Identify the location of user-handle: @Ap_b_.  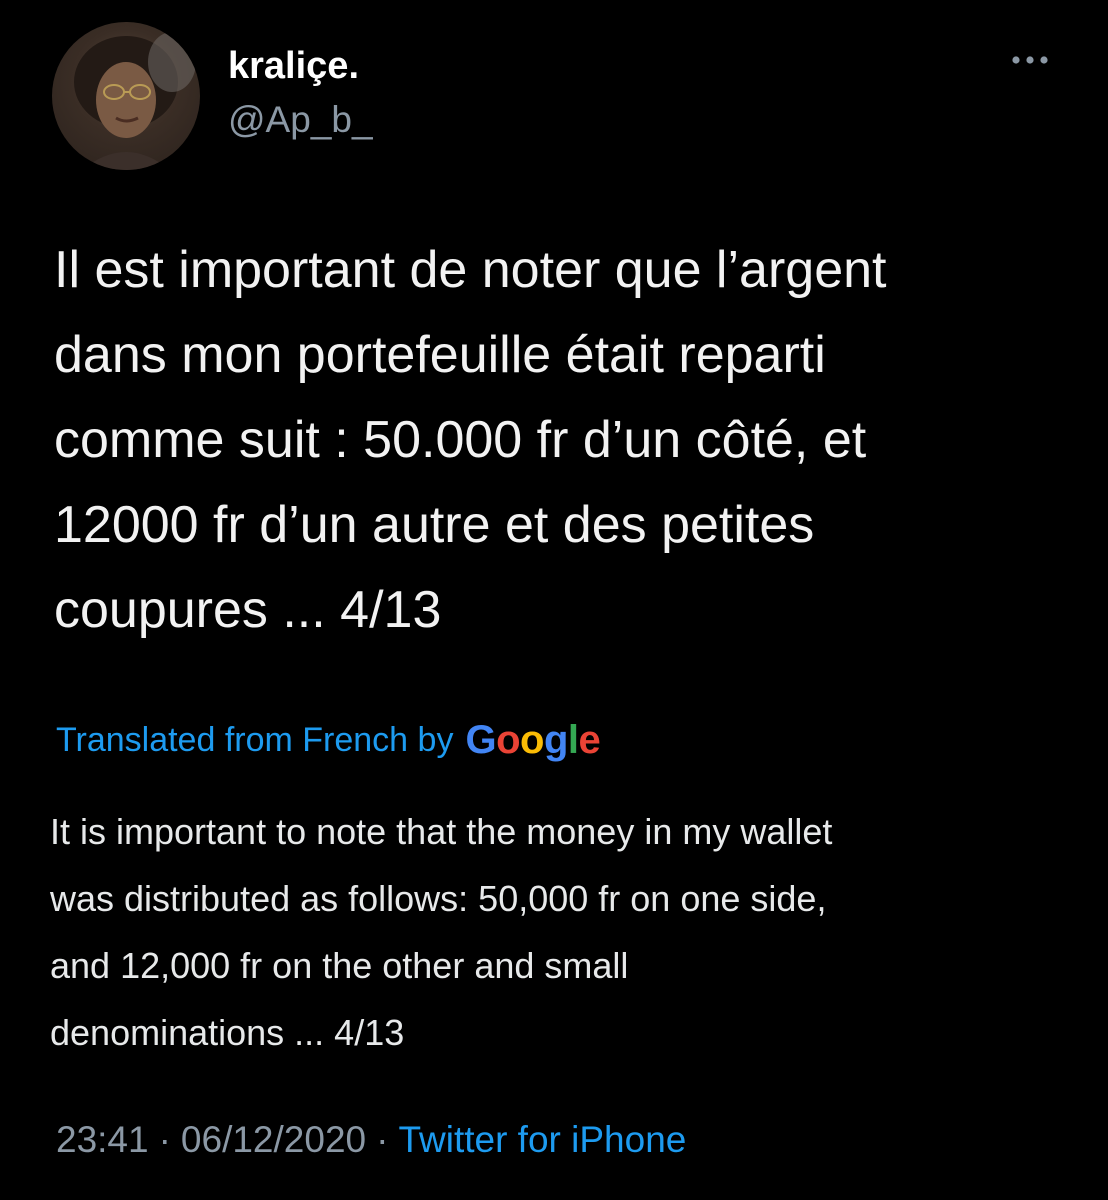
(300, 120).